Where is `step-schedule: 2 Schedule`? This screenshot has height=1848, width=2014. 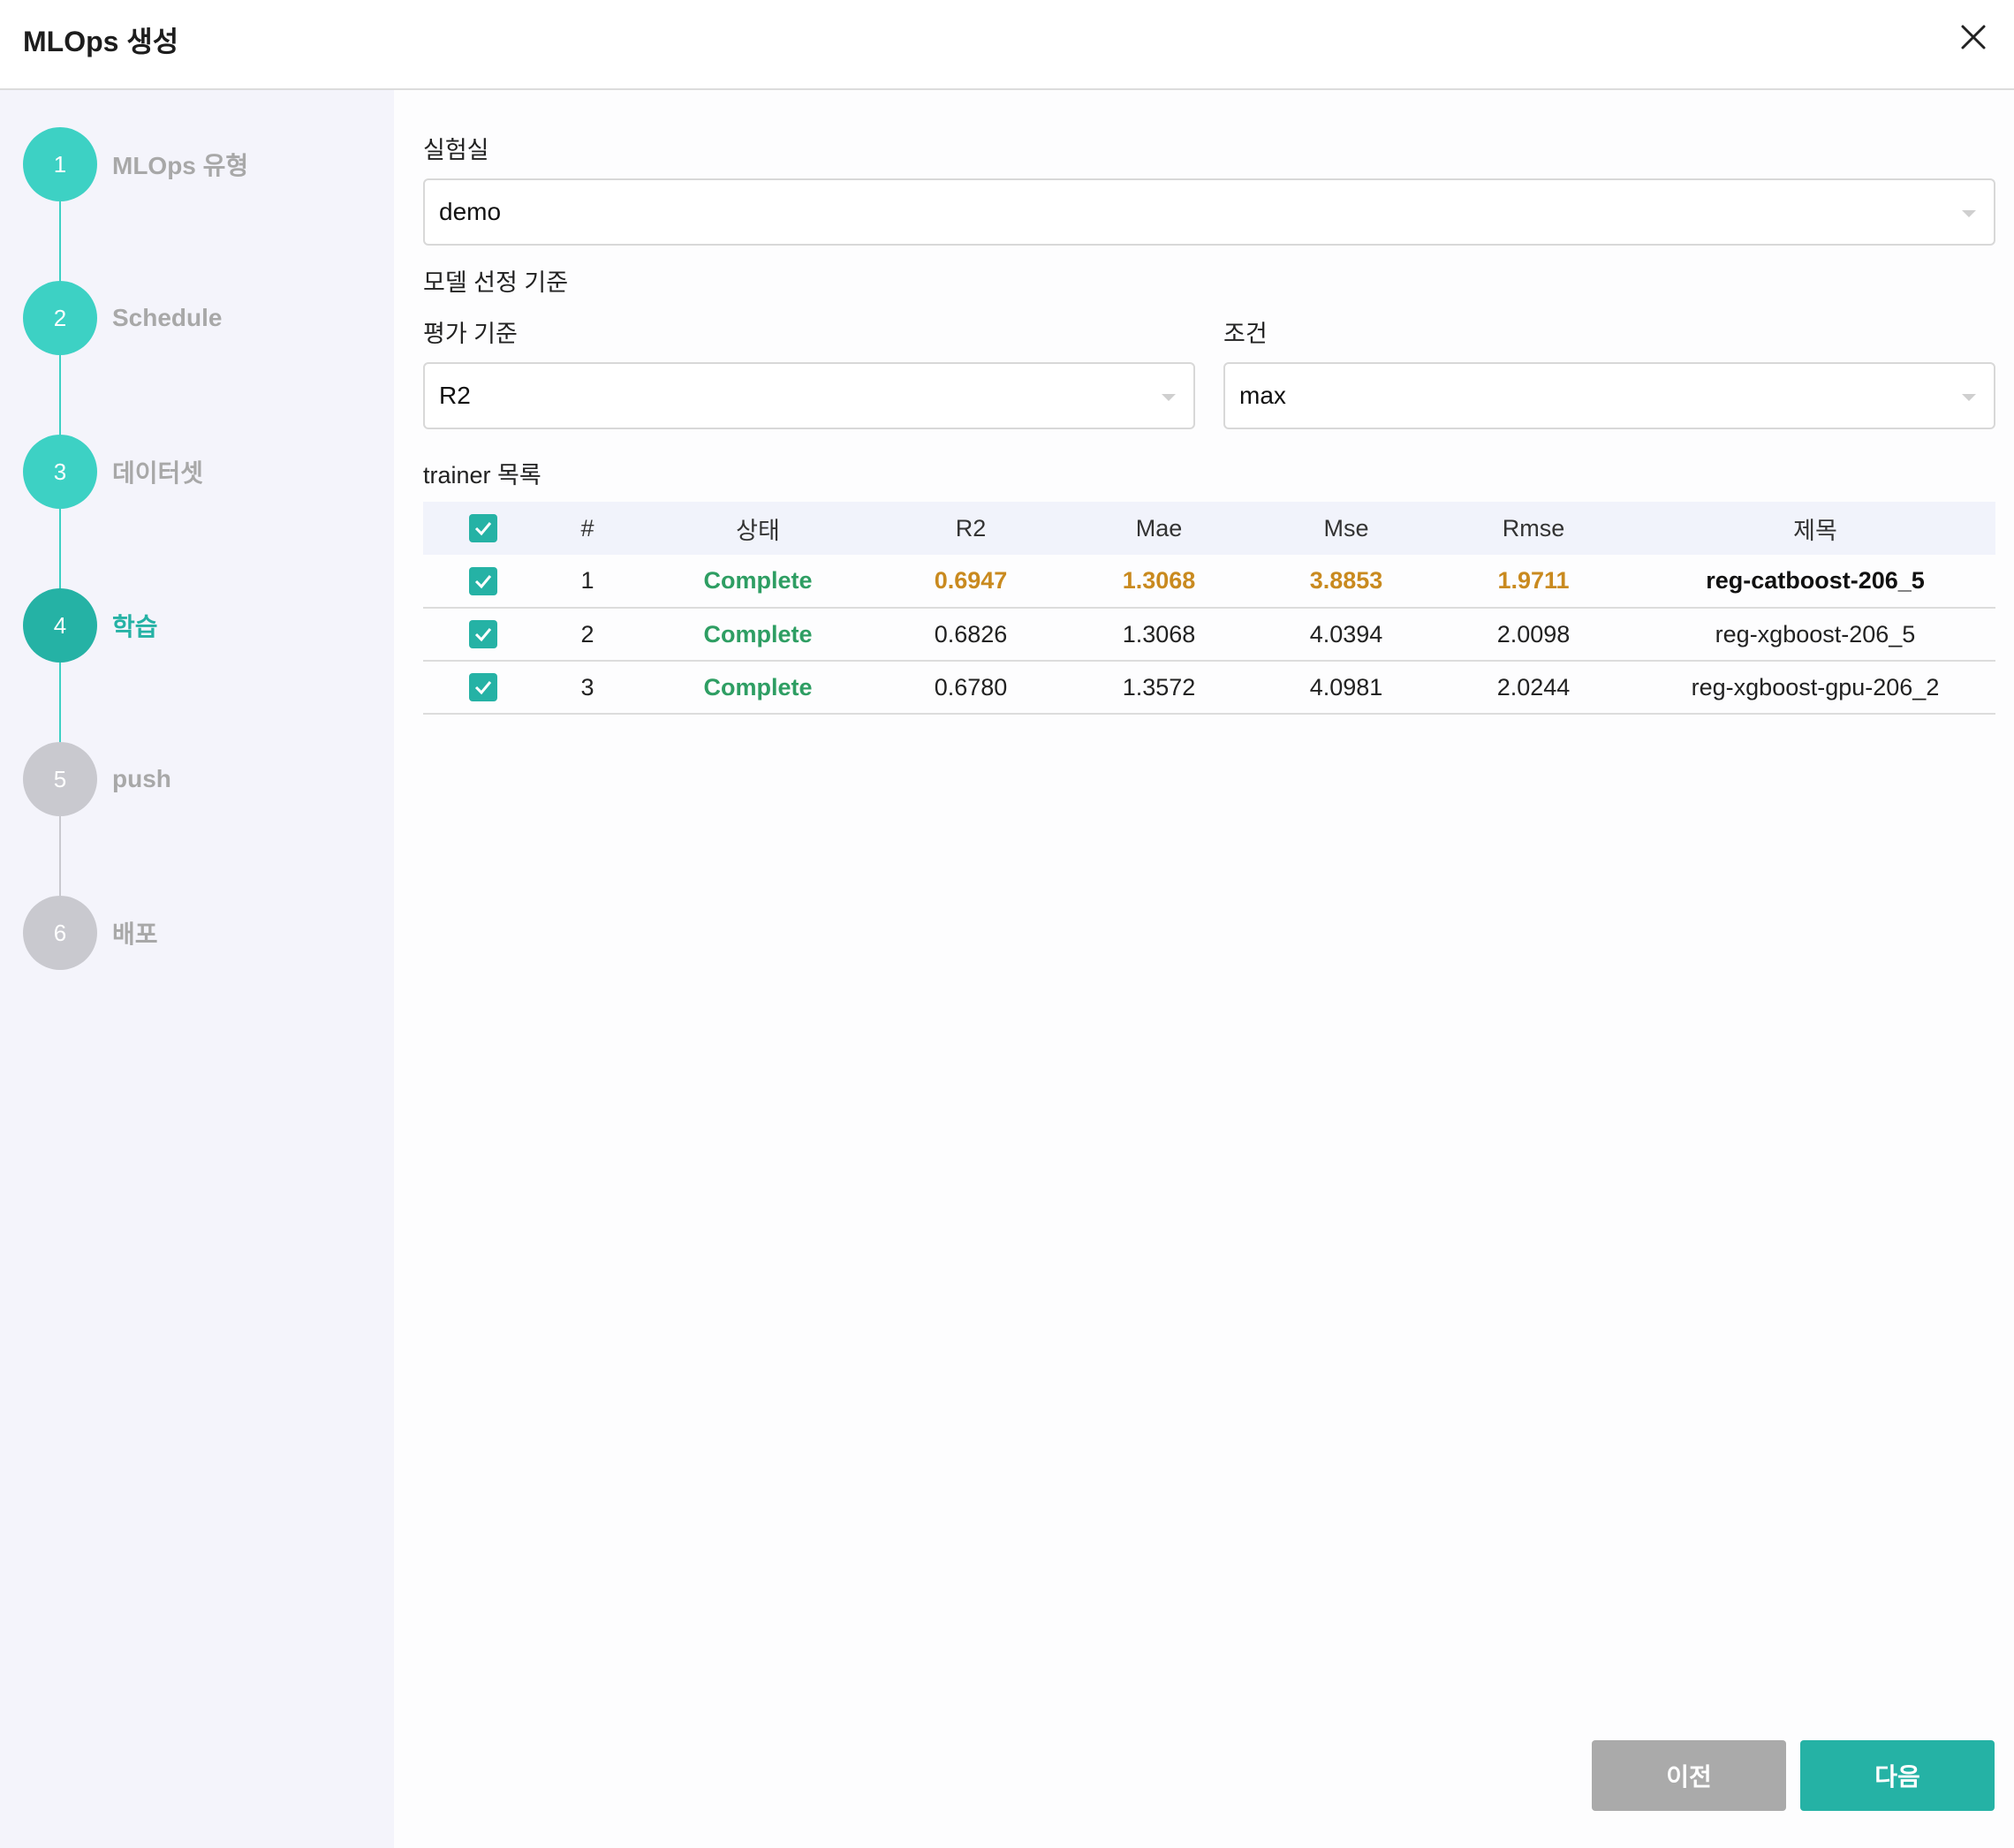
step-schedule: 2 Schedule is located at coordinates (122, 318).